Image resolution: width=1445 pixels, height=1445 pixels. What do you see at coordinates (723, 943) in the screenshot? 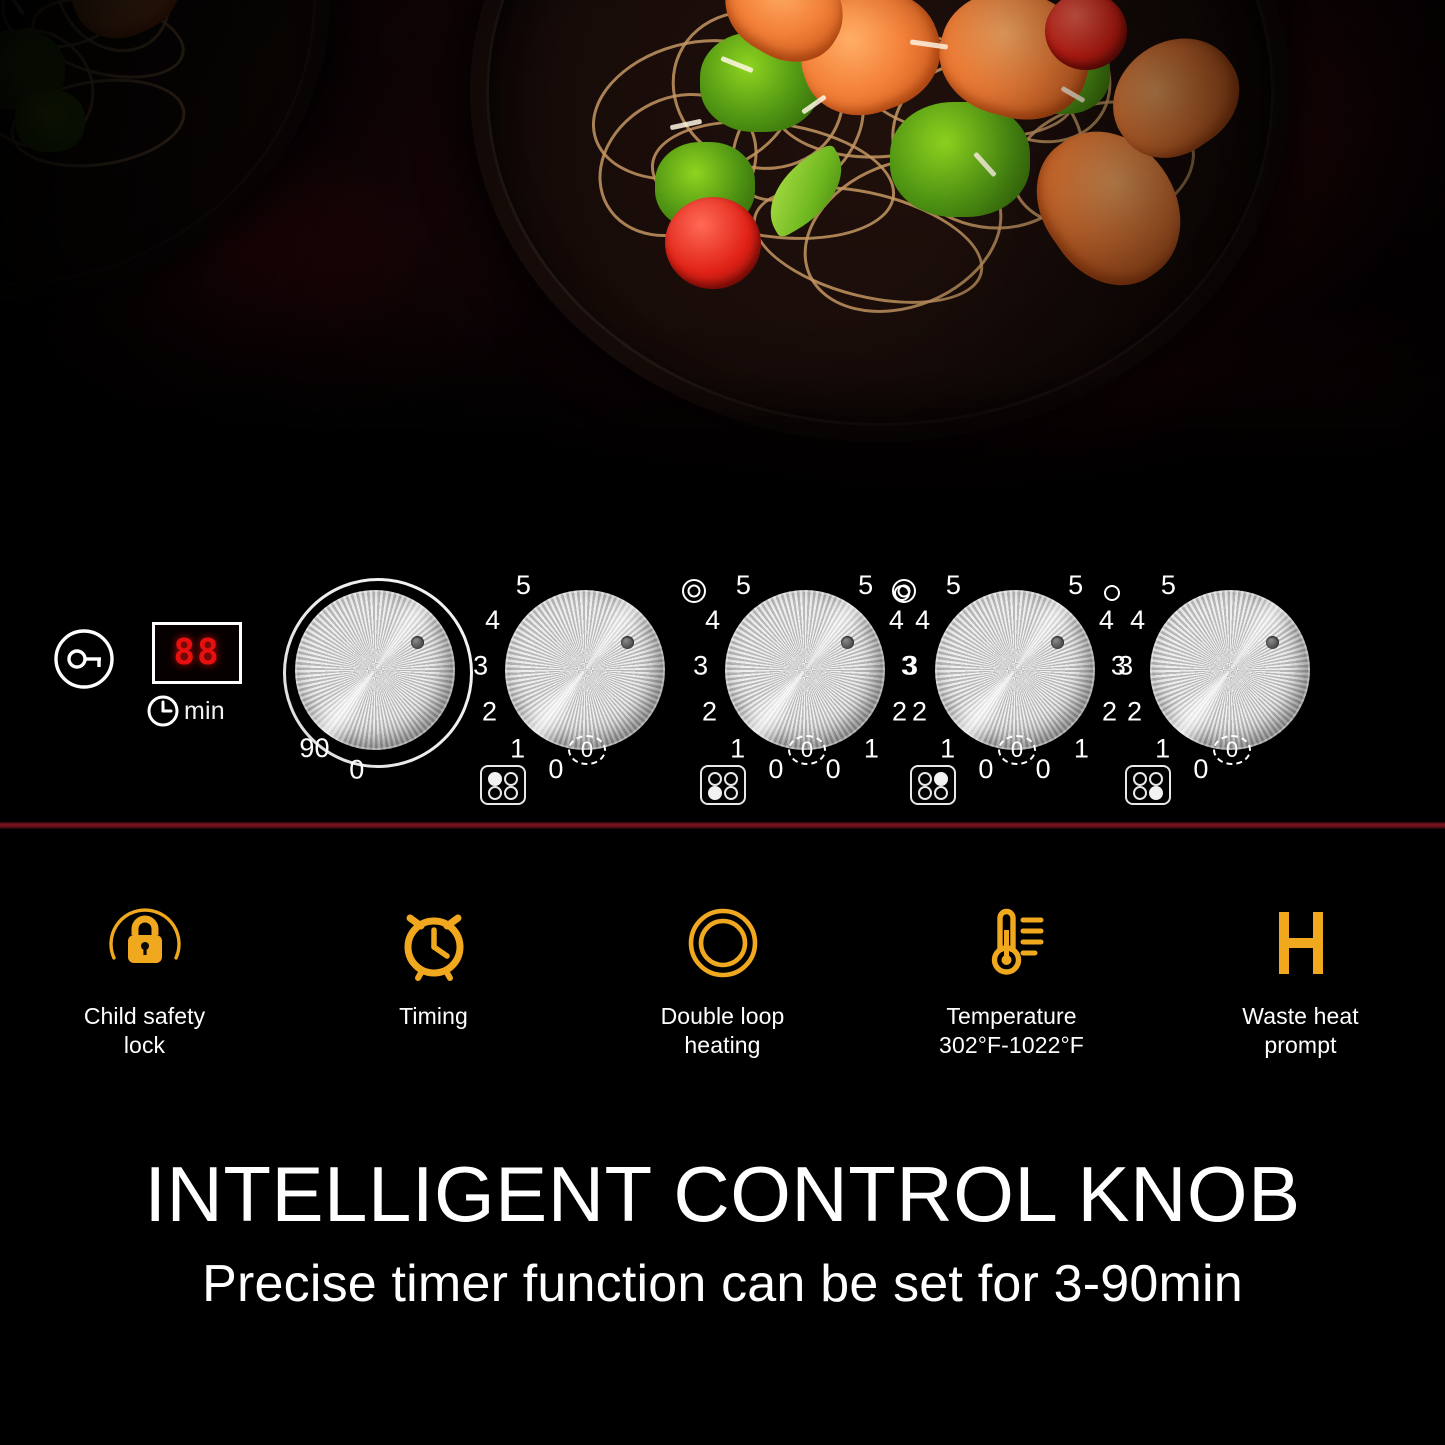
I see `double-loop-icon` at bounding box center [723, 943].